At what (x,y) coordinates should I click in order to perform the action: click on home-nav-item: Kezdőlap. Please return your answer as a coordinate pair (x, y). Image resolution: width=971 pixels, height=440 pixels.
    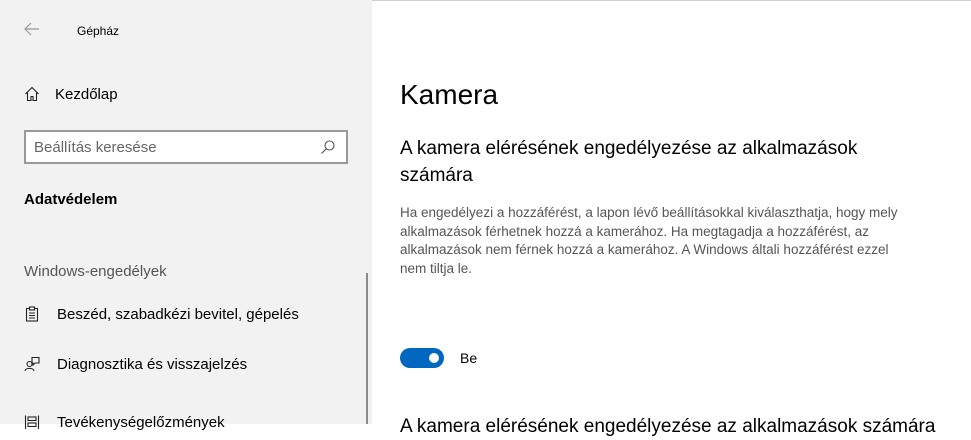
    Looking at the image, I should click on (71, 94).